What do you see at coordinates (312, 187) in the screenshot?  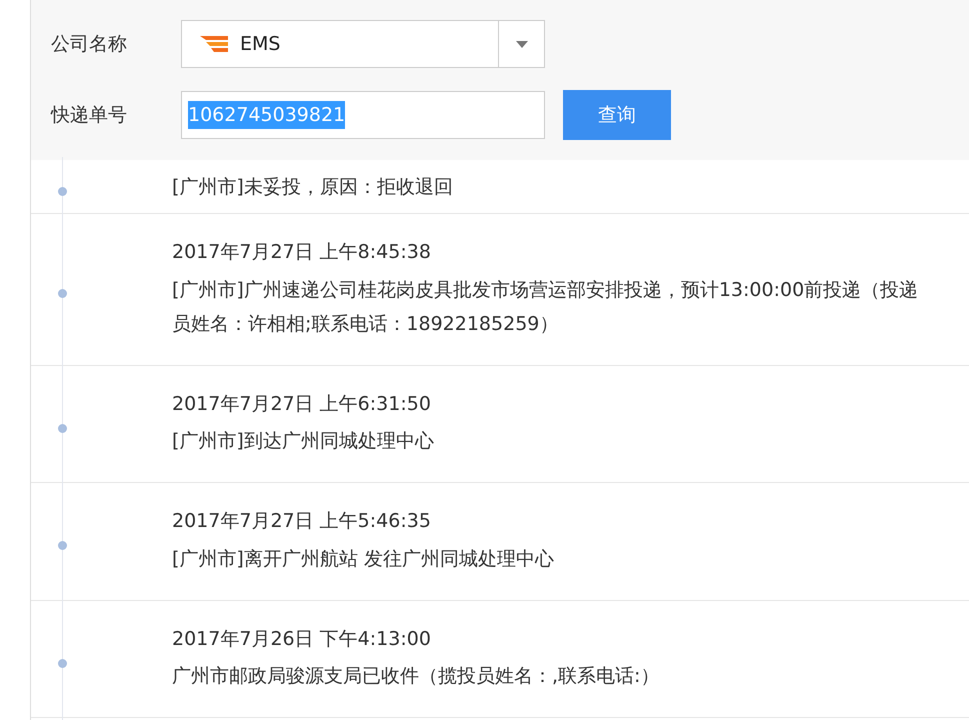 I see `record-message: [广州市]未妥投，原因：拒收退回` at bounding box center [312, 187].